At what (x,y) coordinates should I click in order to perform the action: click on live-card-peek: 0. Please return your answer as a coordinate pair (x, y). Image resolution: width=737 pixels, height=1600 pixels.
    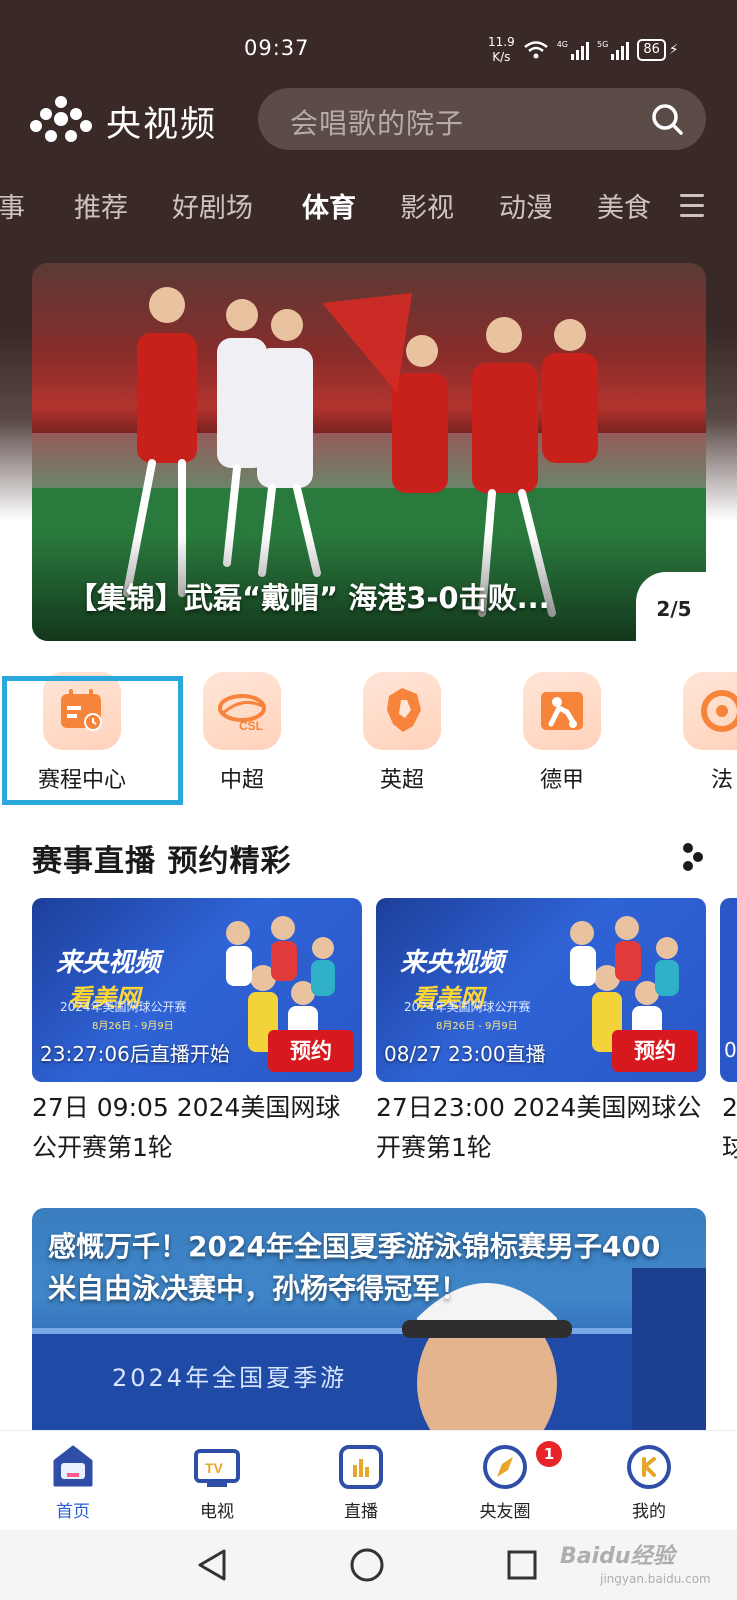
    Looking at the image, I should click on (728, 990).